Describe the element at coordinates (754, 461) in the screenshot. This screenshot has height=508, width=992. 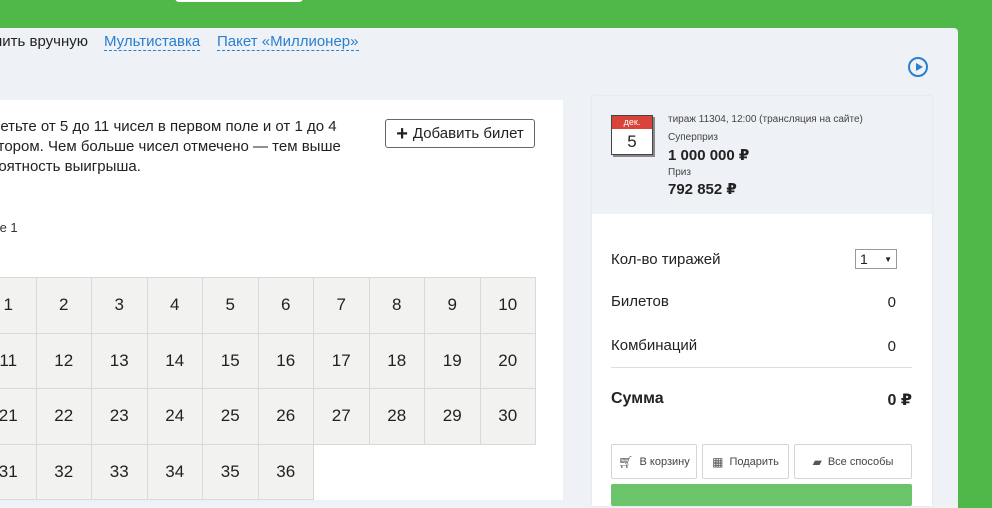
I see `gift-label: Подарить` at that location.